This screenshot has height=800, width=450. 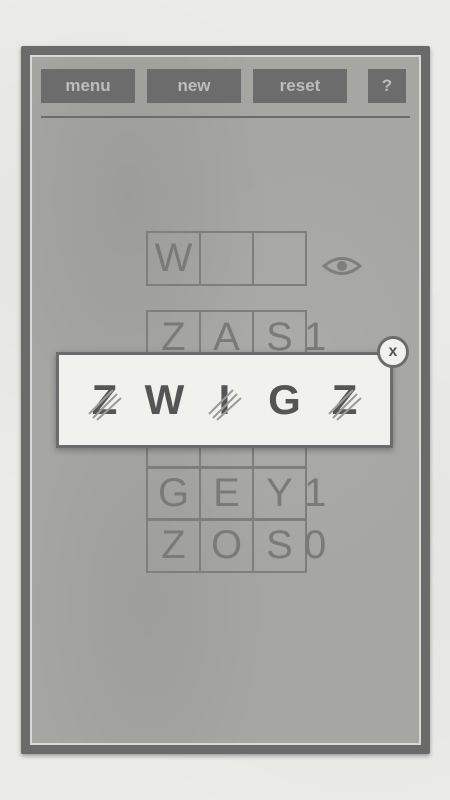 What do you see at coordinates (393, 352) in the screenshot?
I see `close-popup-button: x` at bounding box center [393, 352].